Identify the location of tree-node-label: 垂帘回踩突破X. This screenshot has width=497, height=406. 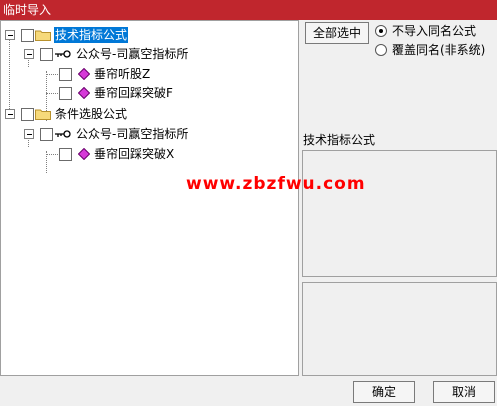
(134, 154).